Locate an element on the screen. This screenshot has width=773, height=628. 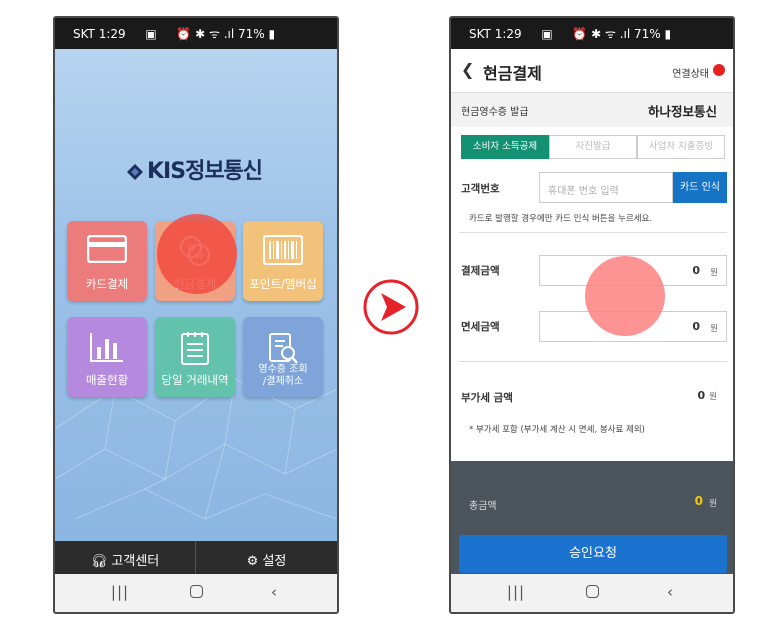
receipt-issue-label: 현금영수증 발급 is located at coordinates (495, 112).